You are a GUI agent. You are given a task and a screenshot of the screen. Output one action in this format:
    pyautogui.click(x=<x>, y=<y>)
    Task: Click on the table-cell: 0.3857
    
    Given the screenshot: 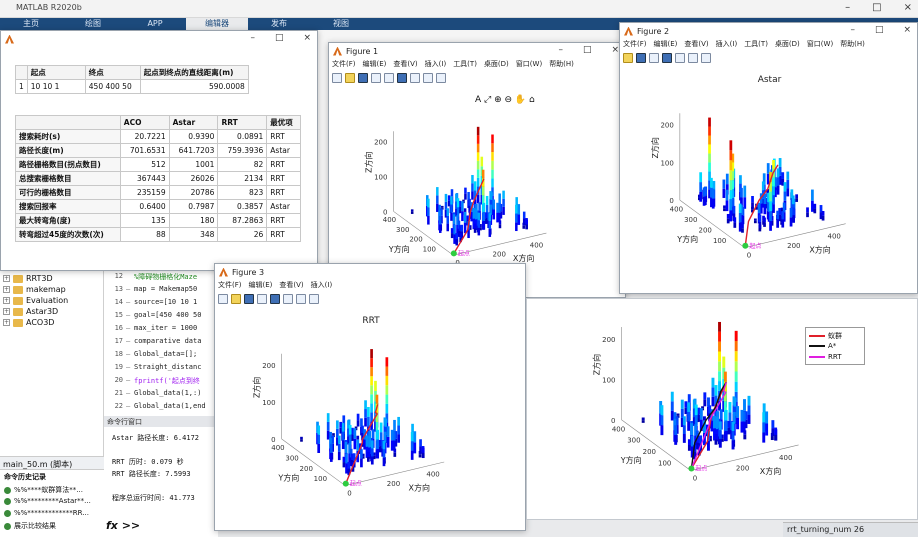 What is the action you would take?
    pyautogui.click(x=242, y=206)
    